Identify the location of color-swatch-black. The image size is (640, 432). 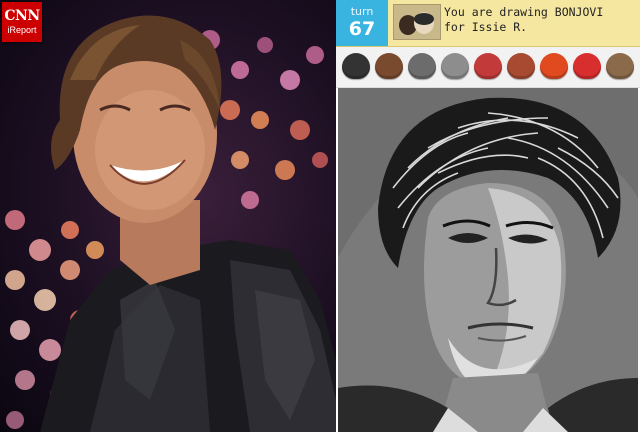
(356, 66).